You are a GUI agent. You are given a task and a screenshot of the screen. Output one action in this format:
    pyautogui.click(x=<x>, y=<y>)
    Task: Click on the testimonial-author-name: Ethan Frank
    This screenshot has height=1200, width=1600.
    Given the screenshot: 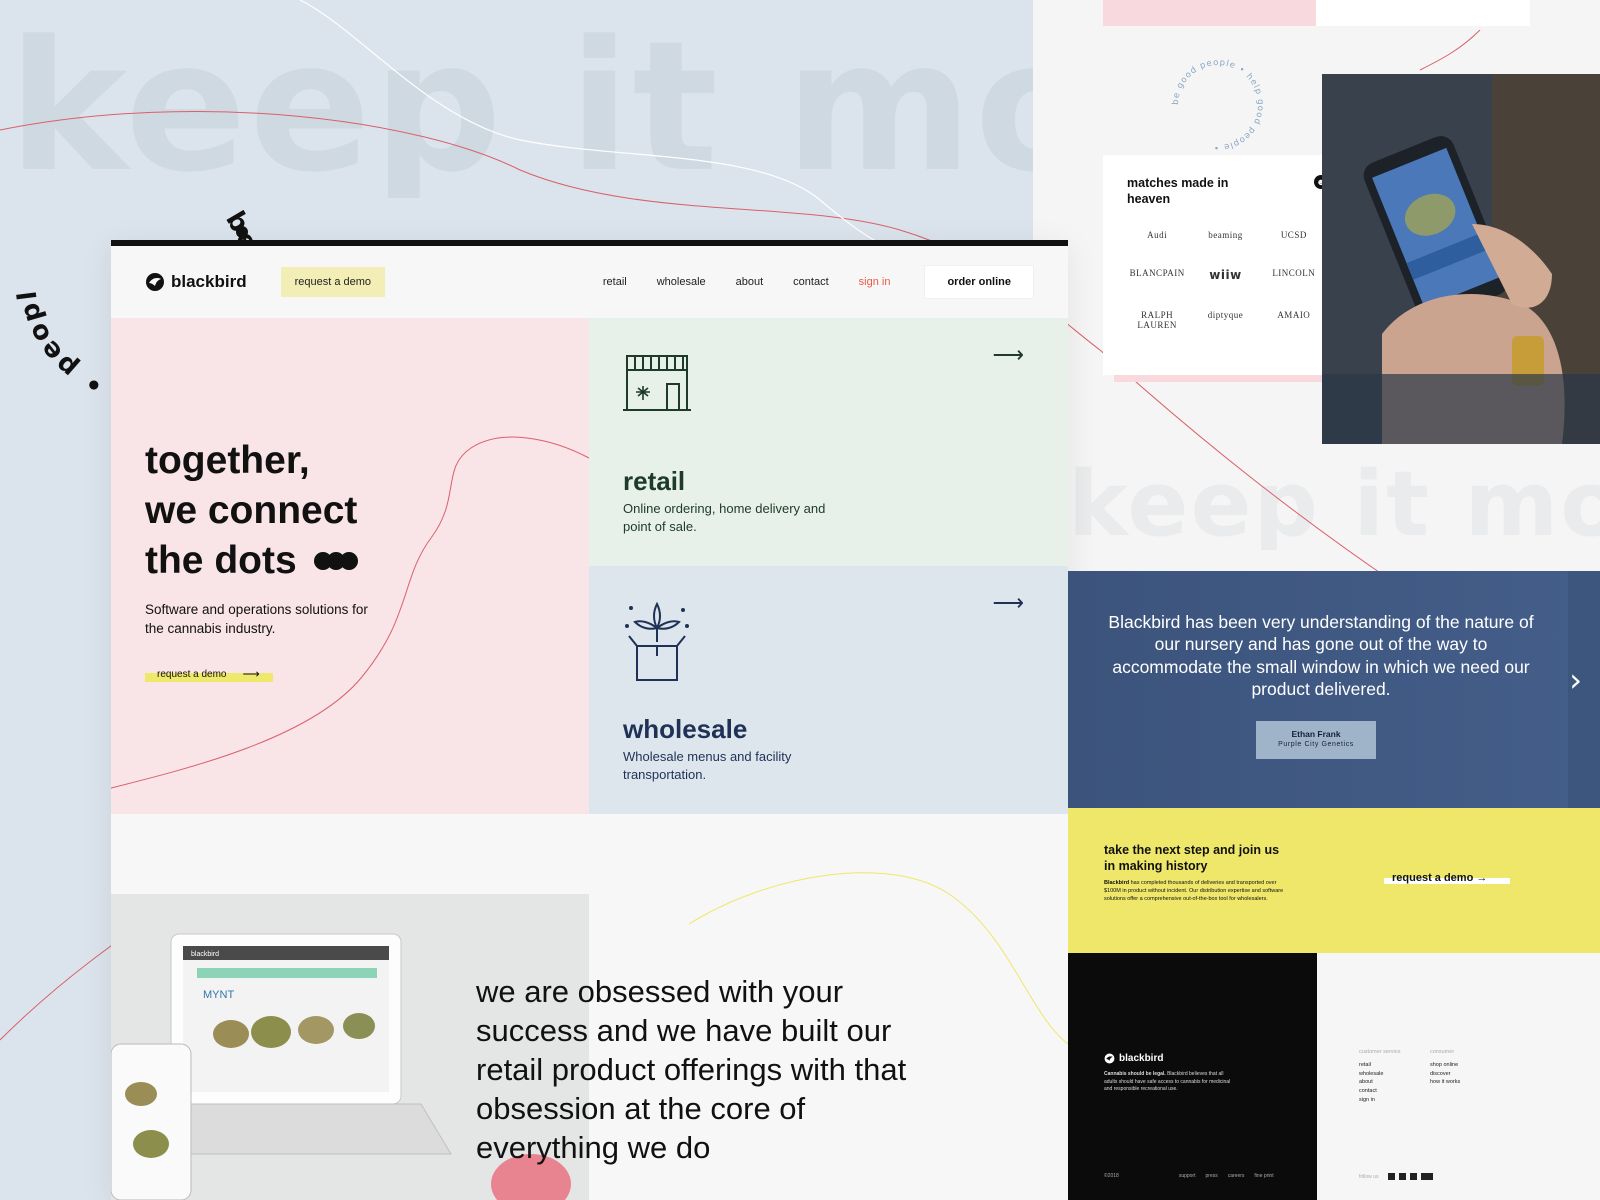 What is the action you would take?
    pyautogui.click(x=1316, y=734)
    